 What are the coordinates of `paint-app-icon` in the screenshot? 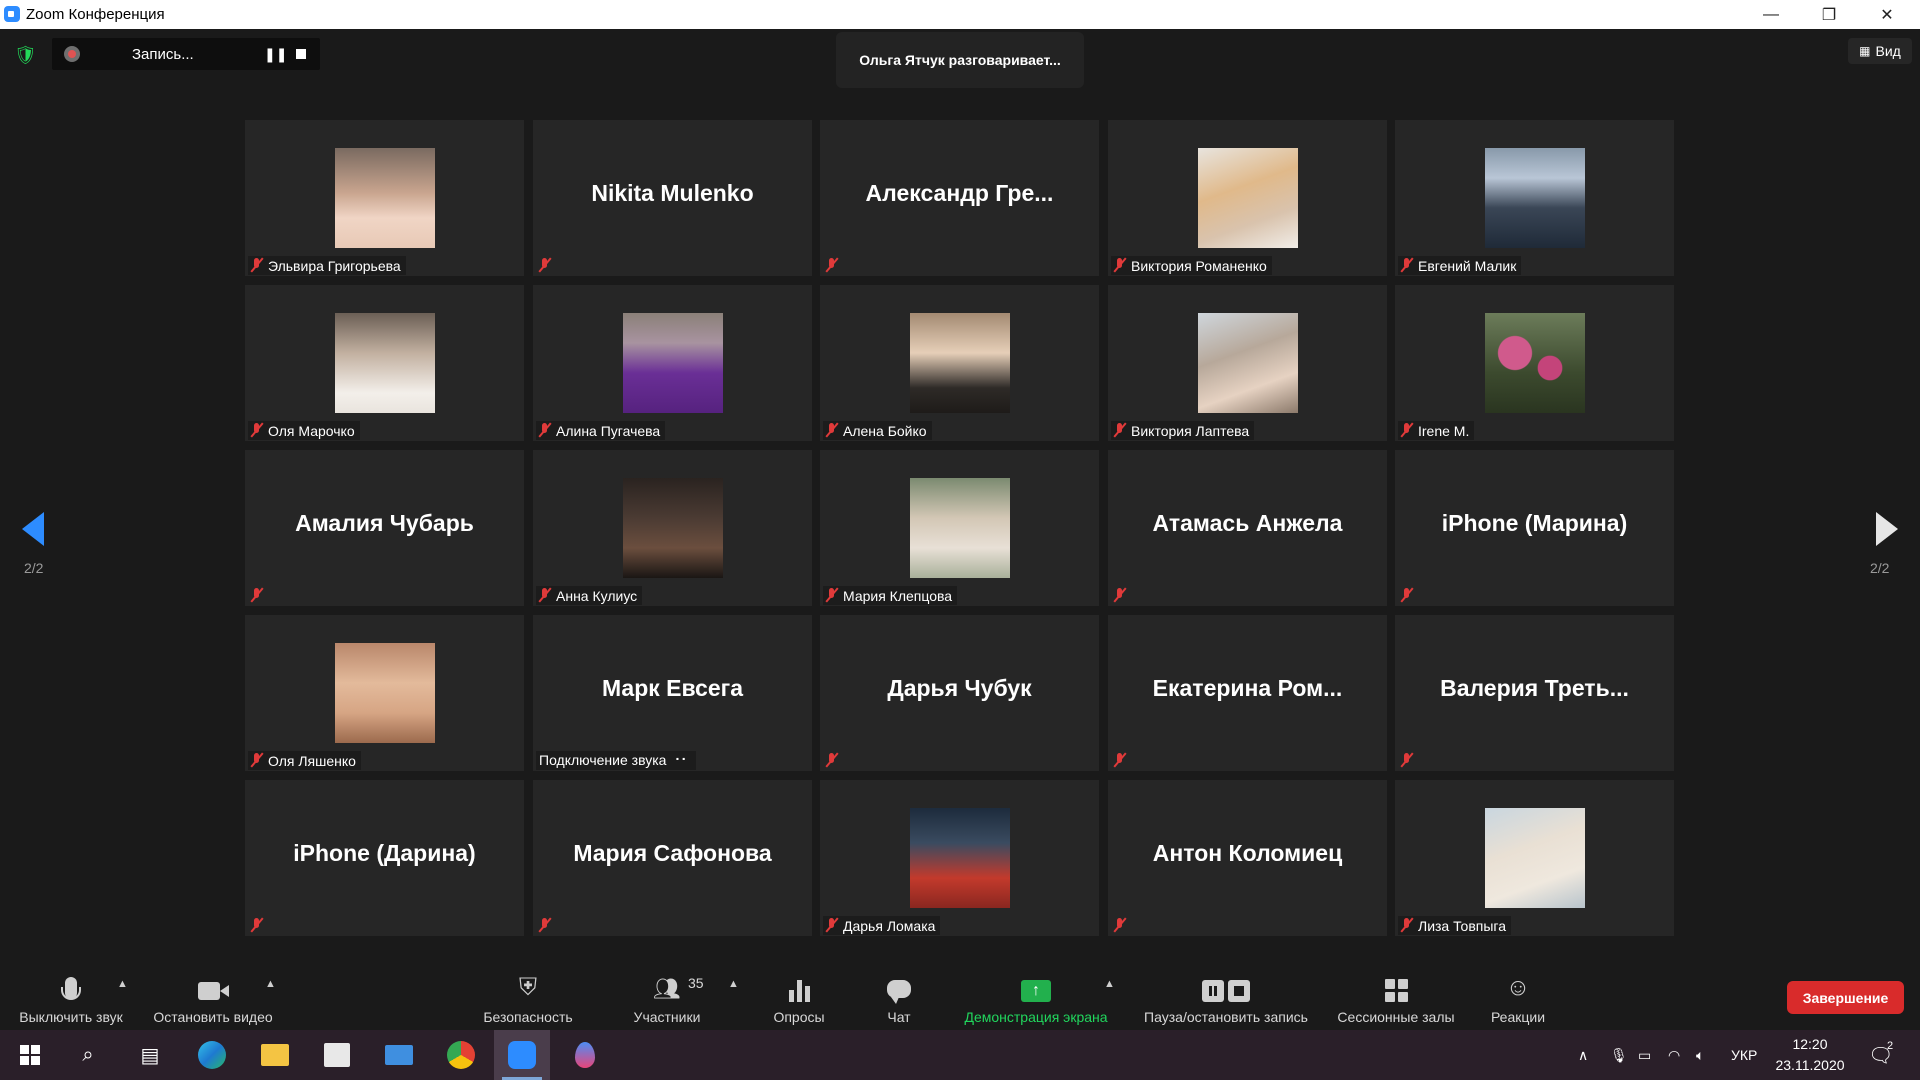 It's located at (585, 1055).